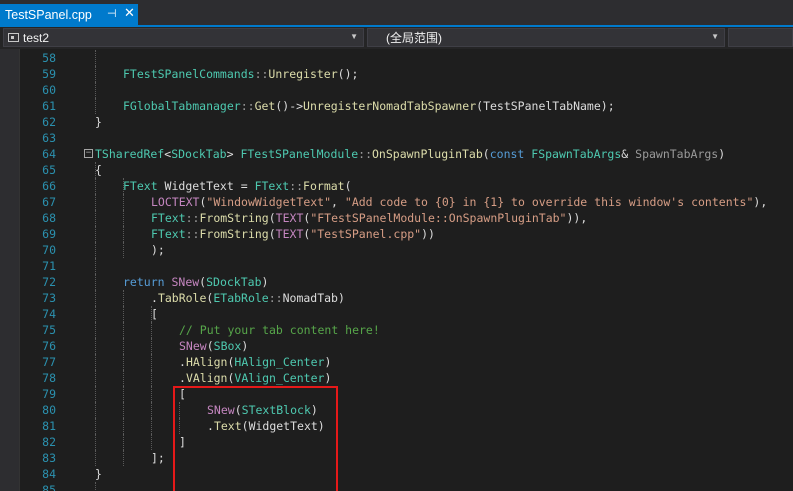 The width and height of the screenshot is (793, 491). Describe the element at coordinates (49, 138) in the screenshot. I see `line-number: 63` at that location.